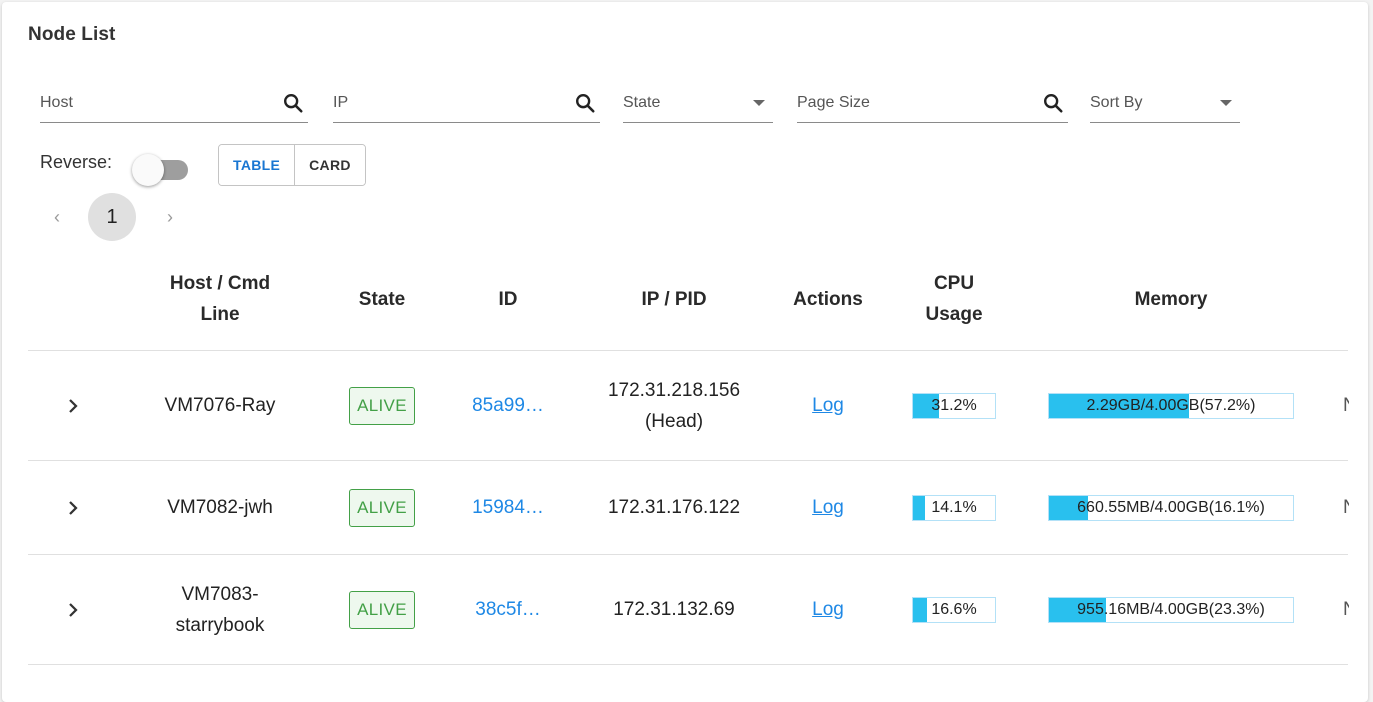 This screenshot has height=702, width=1373. I want to click on memory-usage-text: 660.55MB/4.00GB(16.1%), so click(1171, 507).